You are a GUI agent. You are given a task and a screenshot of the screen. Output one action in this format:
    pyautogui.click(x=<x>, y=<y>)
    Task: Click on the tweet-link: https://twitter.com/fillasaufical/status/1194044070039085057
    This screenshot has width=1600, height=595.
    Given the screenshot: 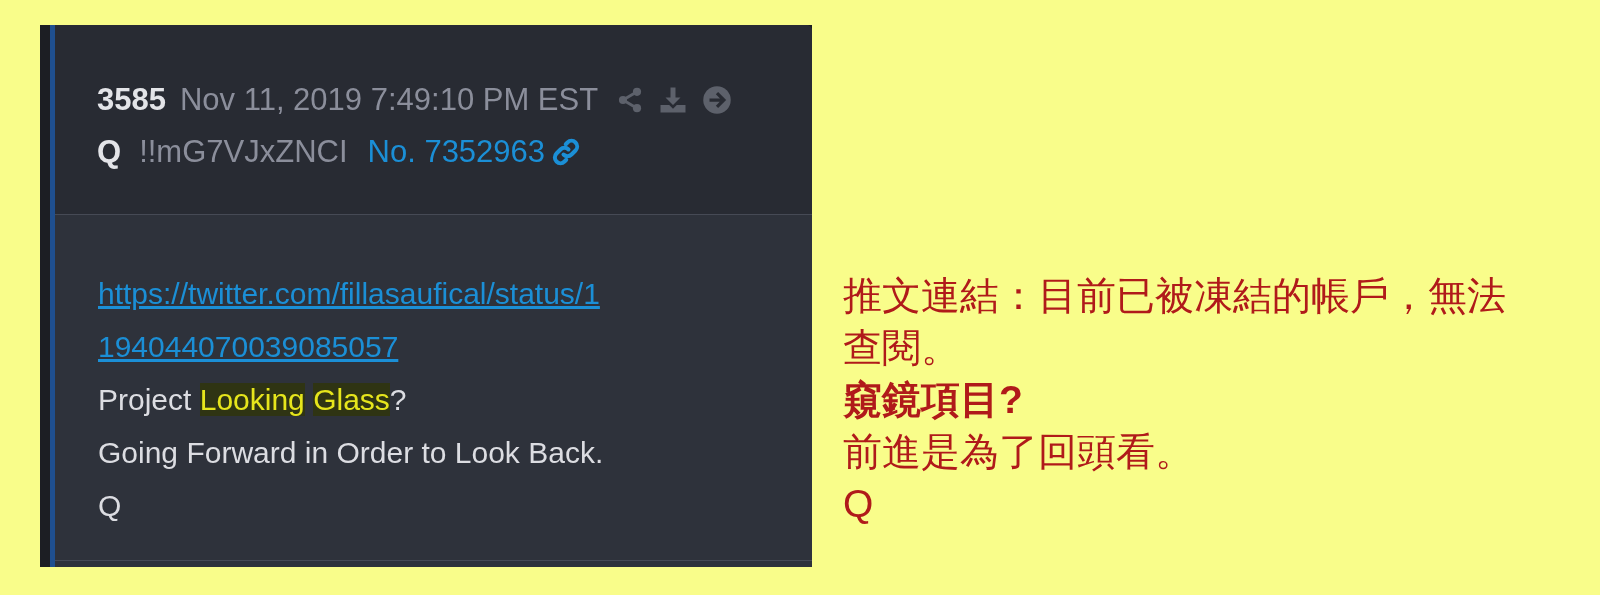 What is the action you would take?
    pyautogui.click(x=352, y=320)
    